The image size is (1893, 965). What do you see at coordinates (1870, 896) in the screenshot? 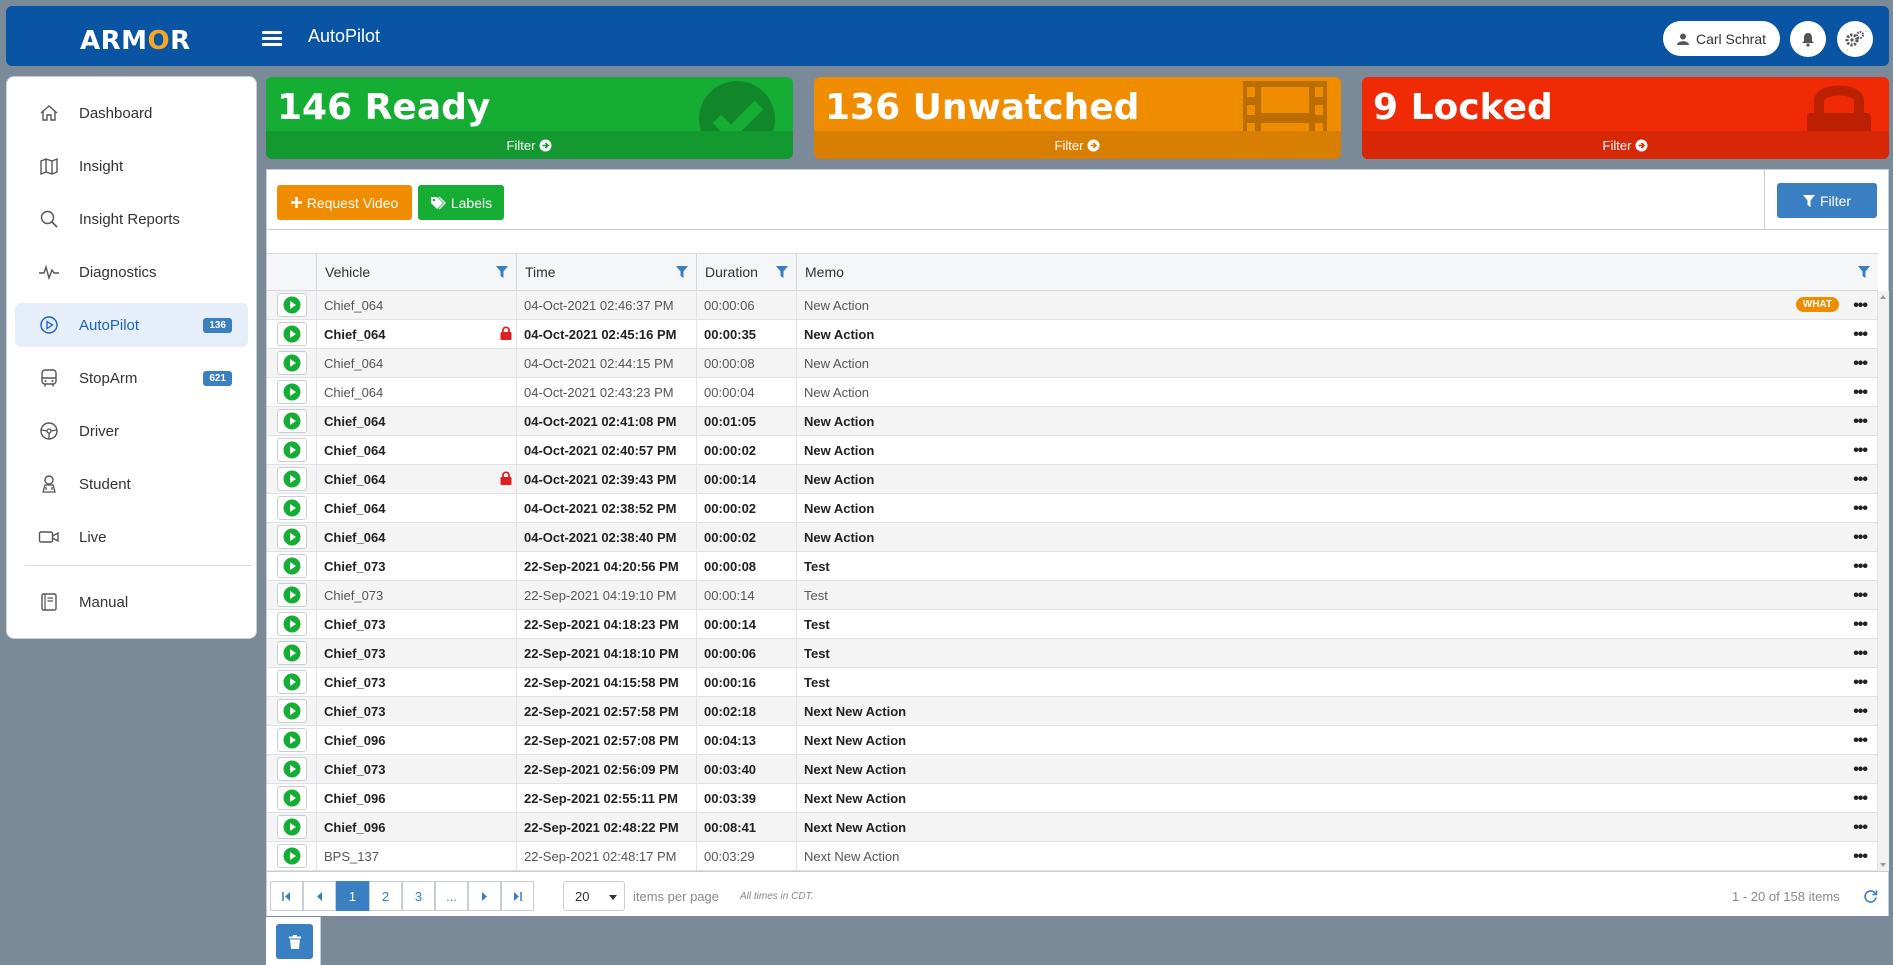
I see `refresh-icon` at bounding box center [1870, 896].